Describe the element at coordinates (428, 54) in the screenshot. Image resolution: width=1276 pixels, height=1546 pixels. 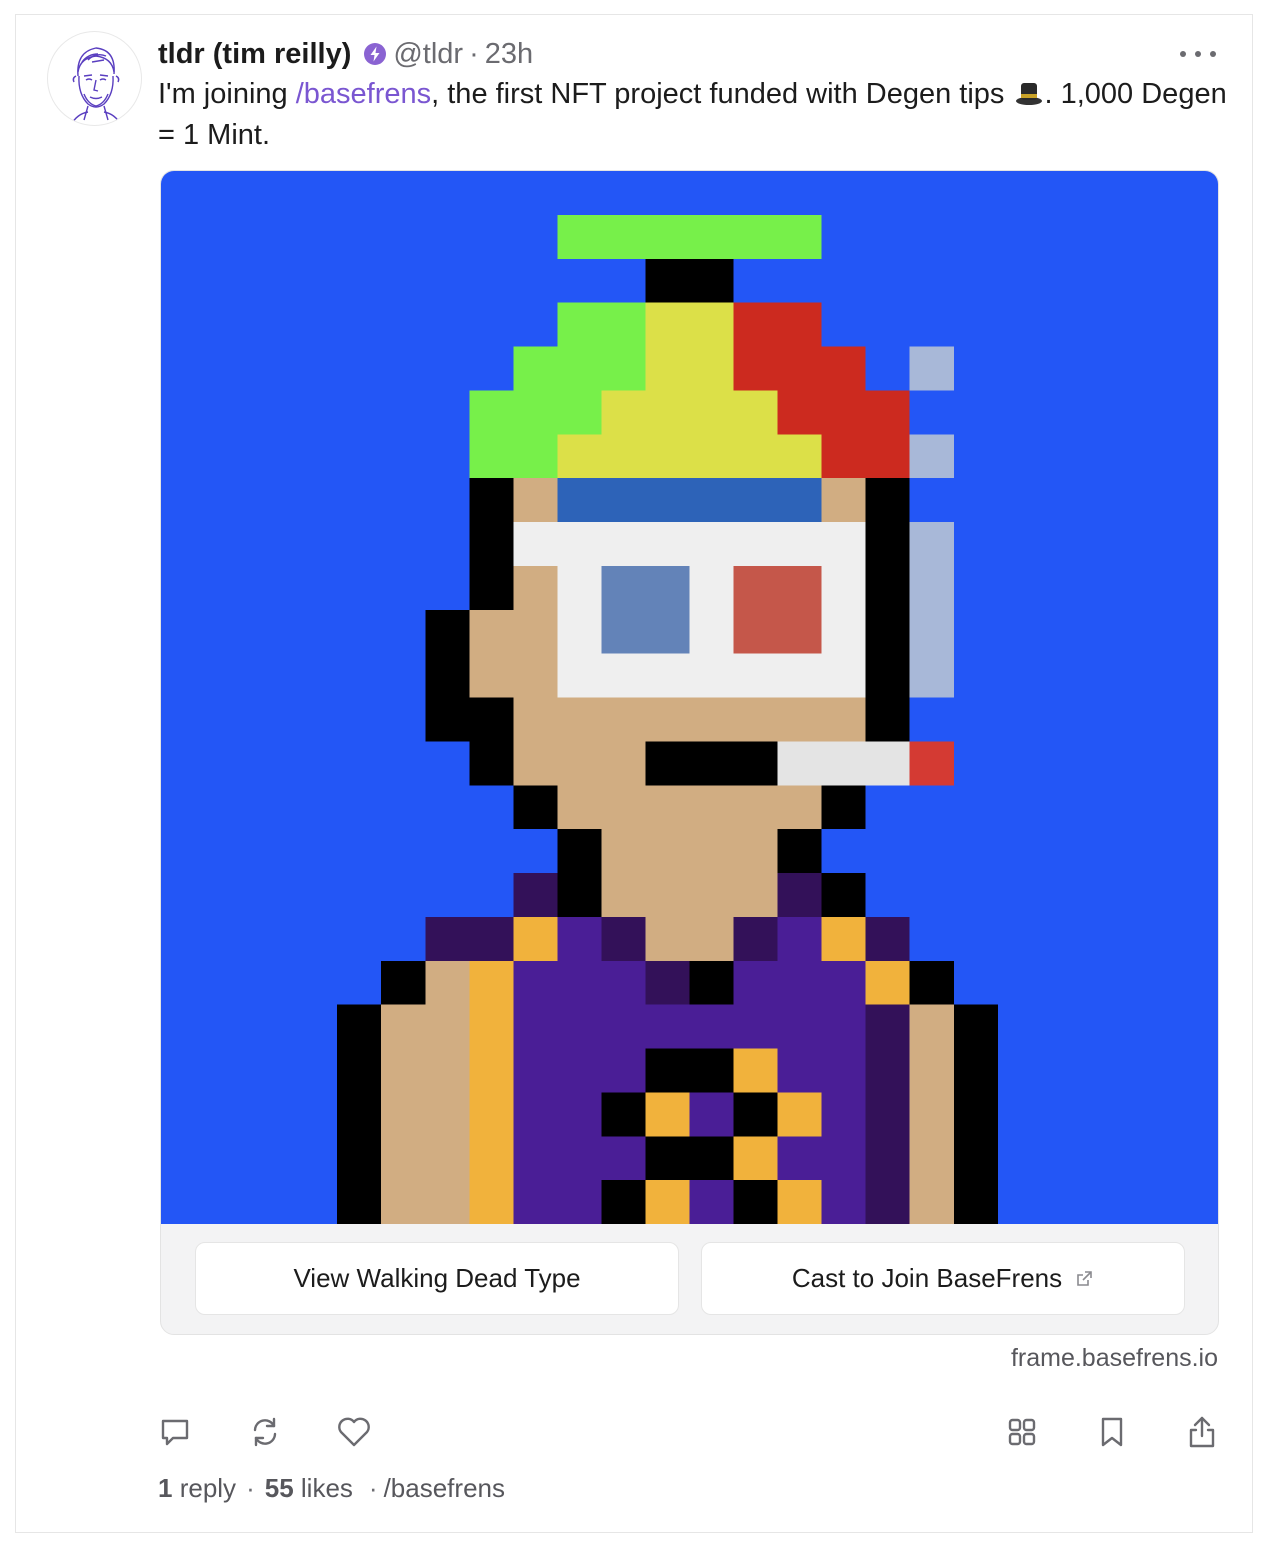
I see `user-handle: @tldr` at that location.